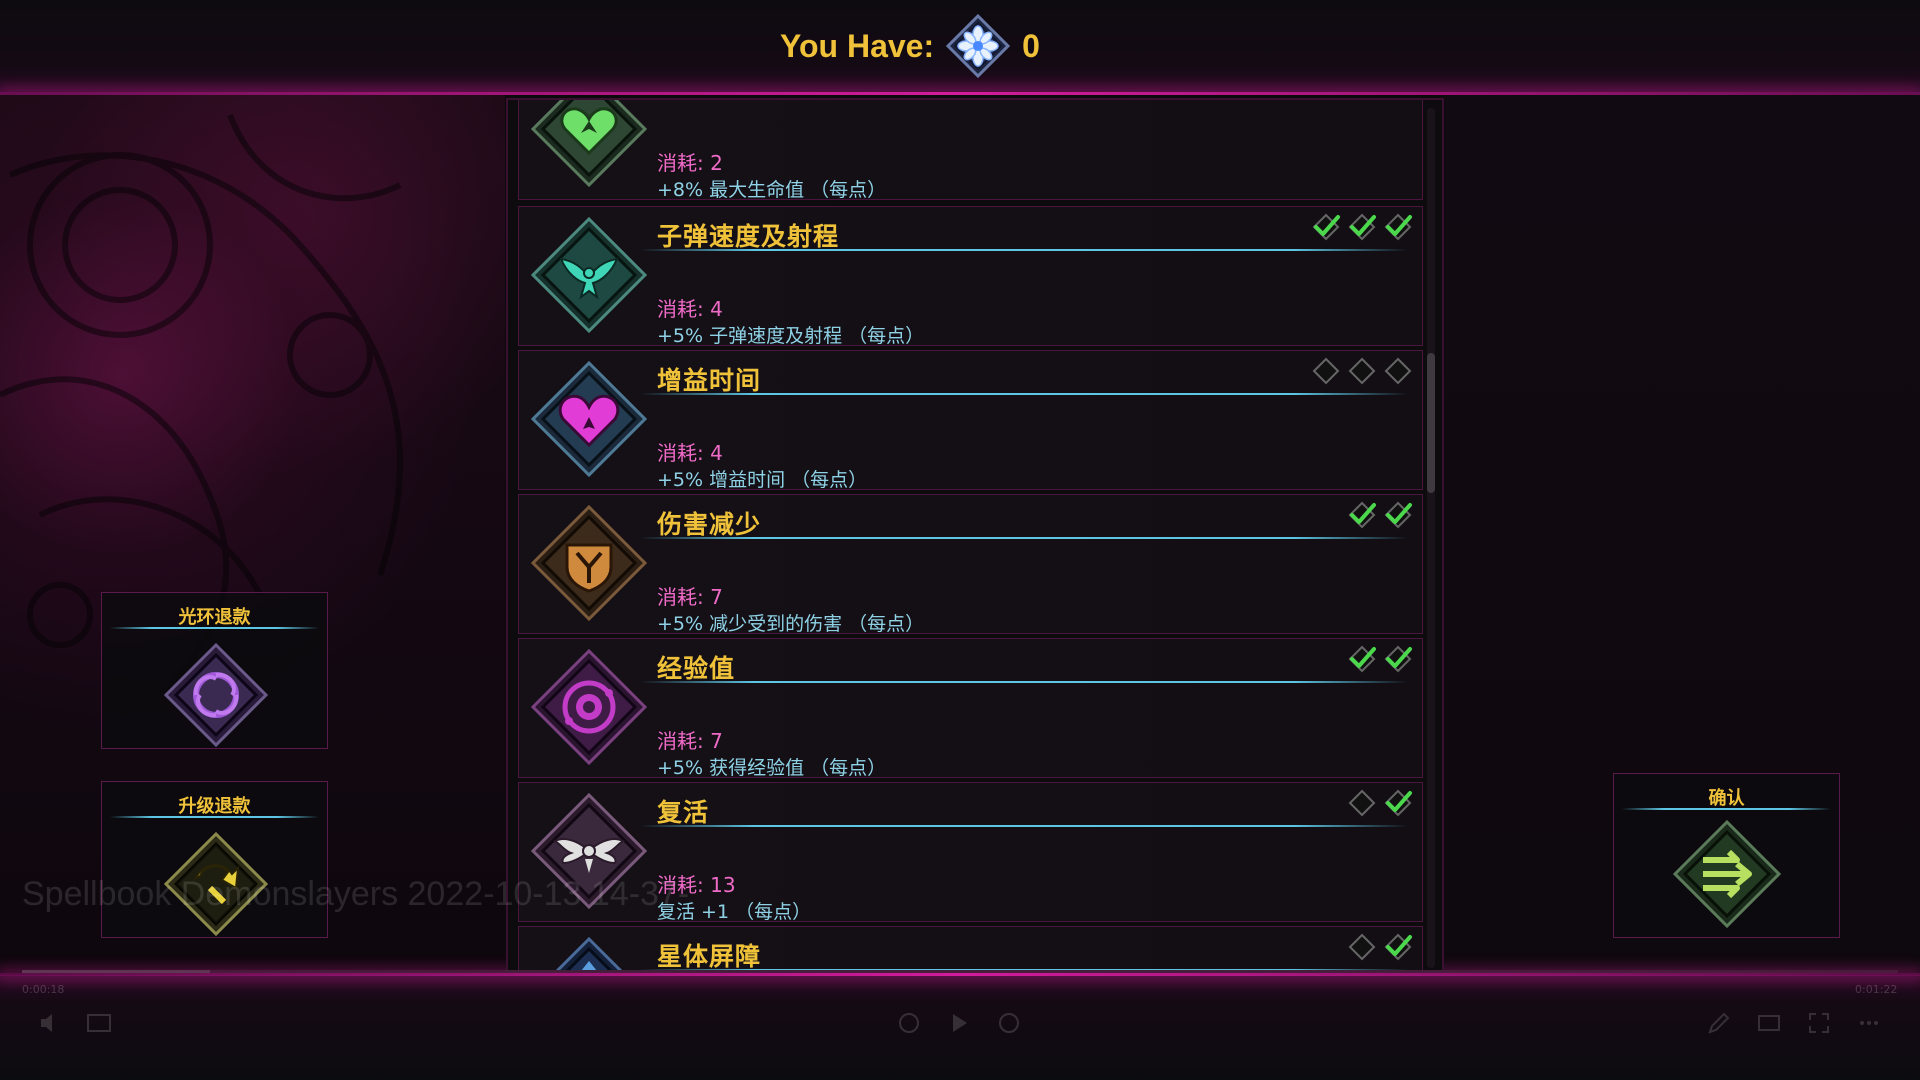  Describe the element at coordinates (762, 479) in the screenshot. I see `upgrade-description: +5% 增益时间 （每点）` at that location.